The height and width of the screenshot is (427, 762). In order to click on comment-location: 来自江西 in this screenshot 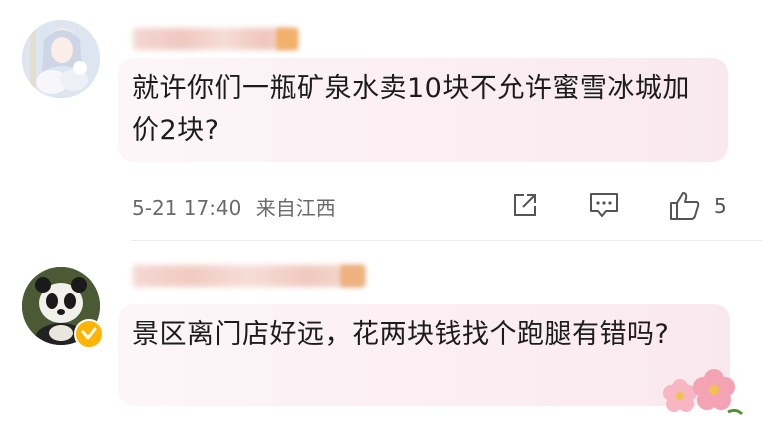, I will do `click(295, 208)`.